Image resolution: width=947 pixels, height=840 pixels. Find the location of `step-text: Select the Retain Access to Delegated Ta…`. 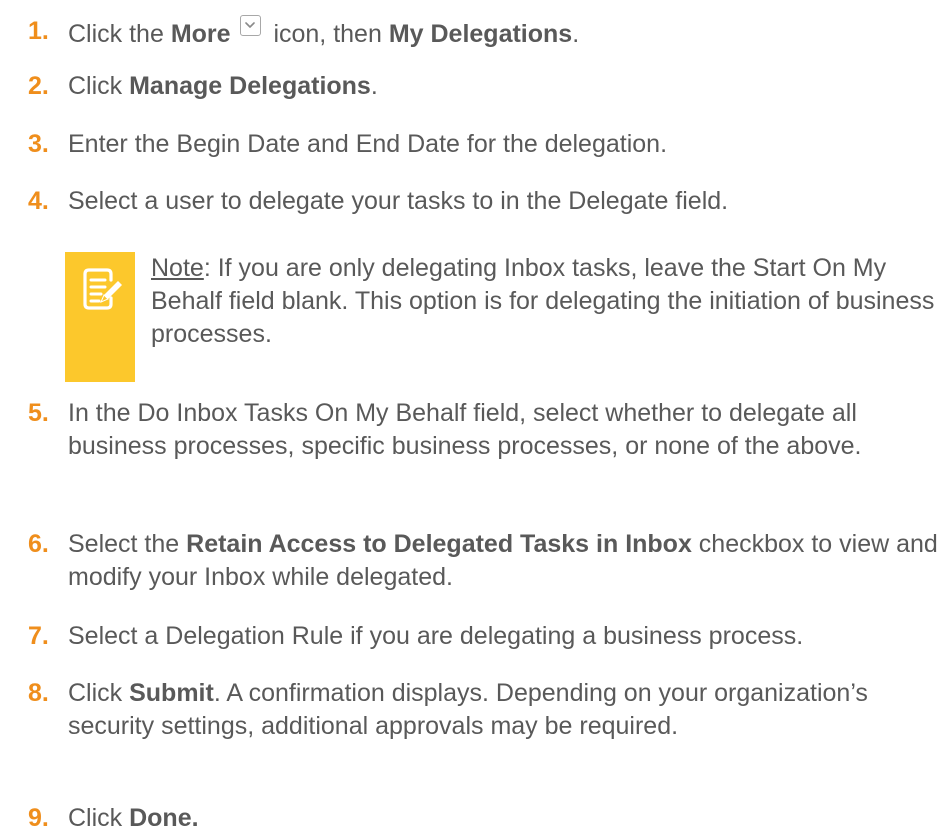

step-text: Select the Retain Access to Delegated Ta… is located at coordinates (505, 561).